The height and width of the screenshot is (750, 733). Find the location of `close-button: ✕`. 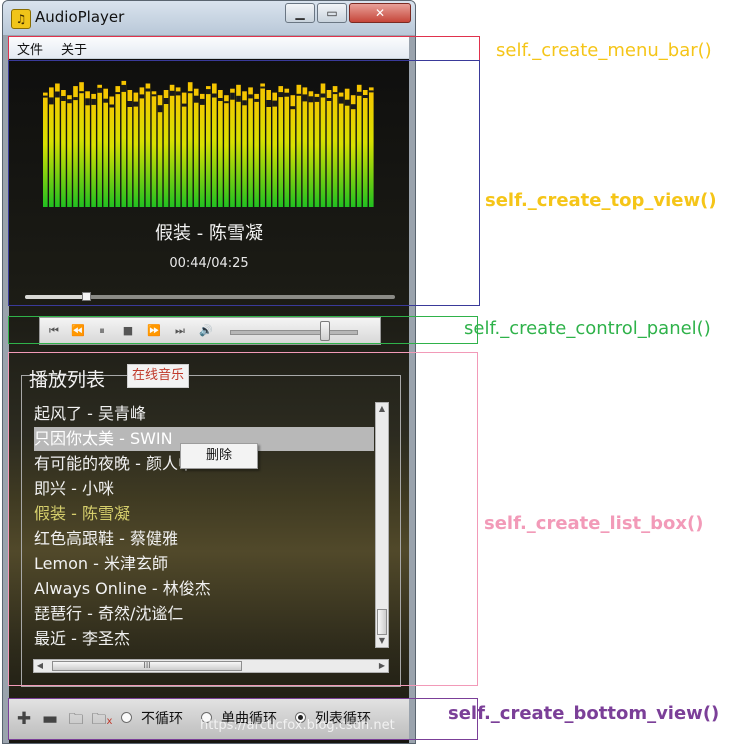

close-button: ✕ is located at coordinates (380, 13).